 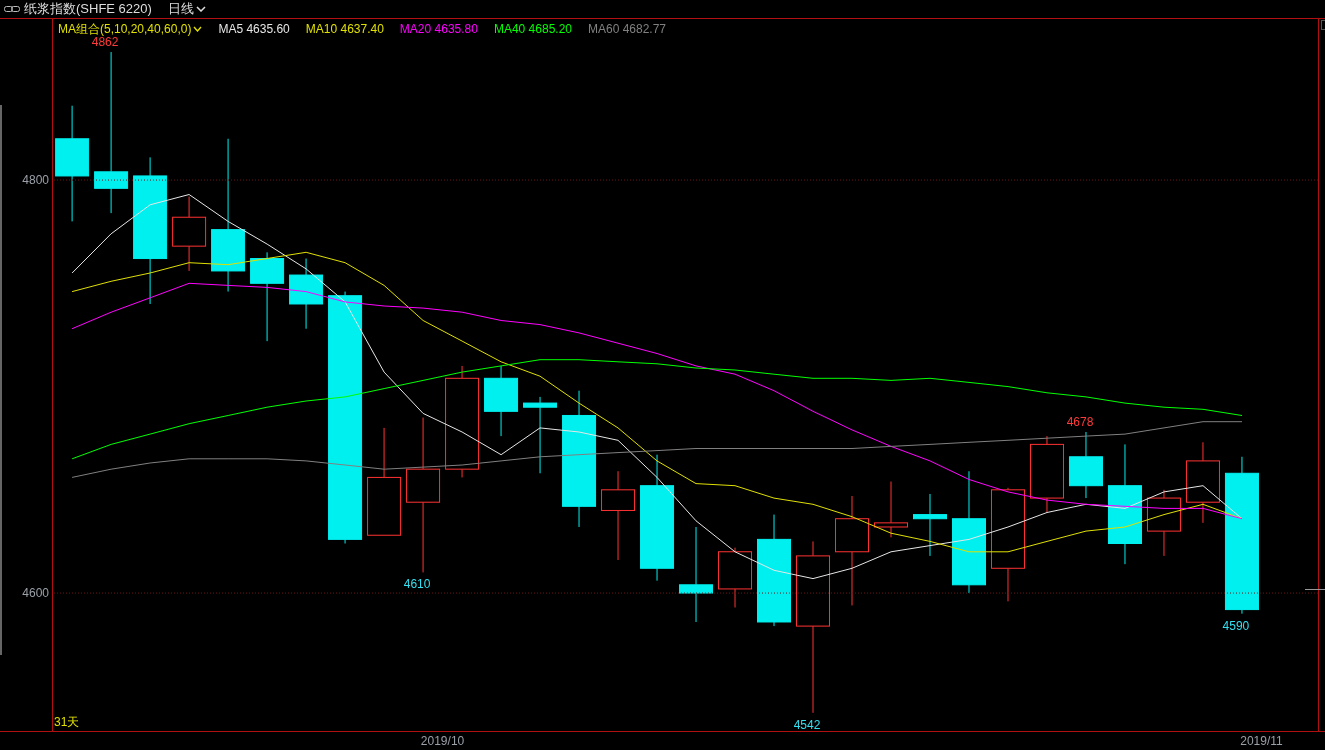 What do you see at coordinates (627, 29) in the screenshot?
I see `legend-reading: MA60 4682.77` at bounding box center [627, 29].